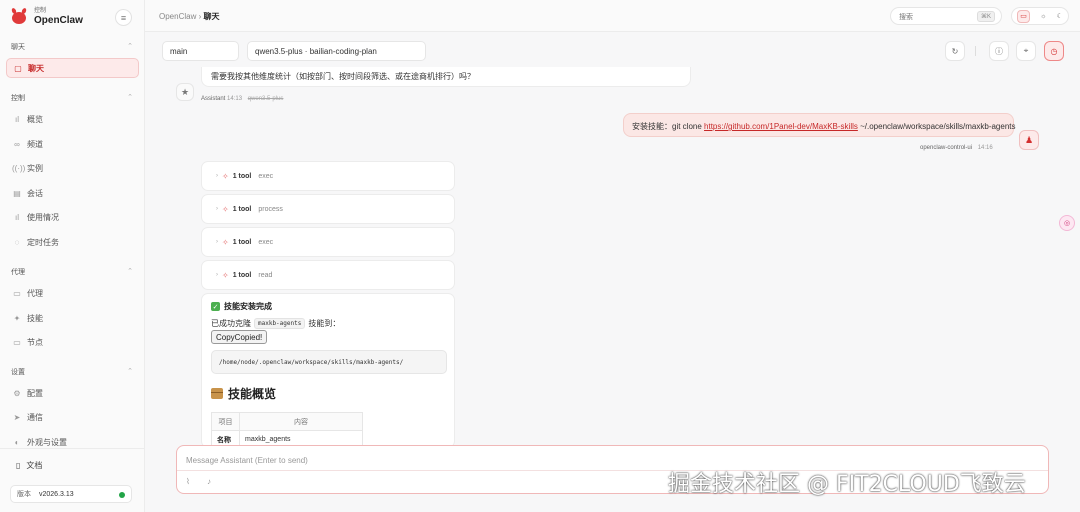 This screenshot has height=512, width=1080. I want to click on book-icon: ▯, so click(18, 465).